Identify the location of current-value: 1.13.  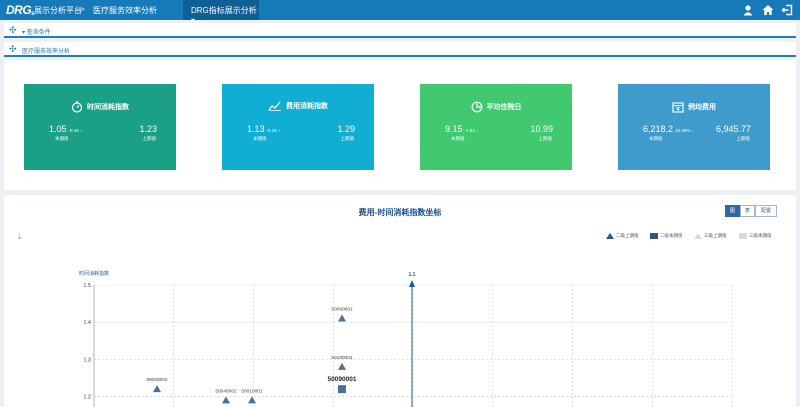
(256, 129).